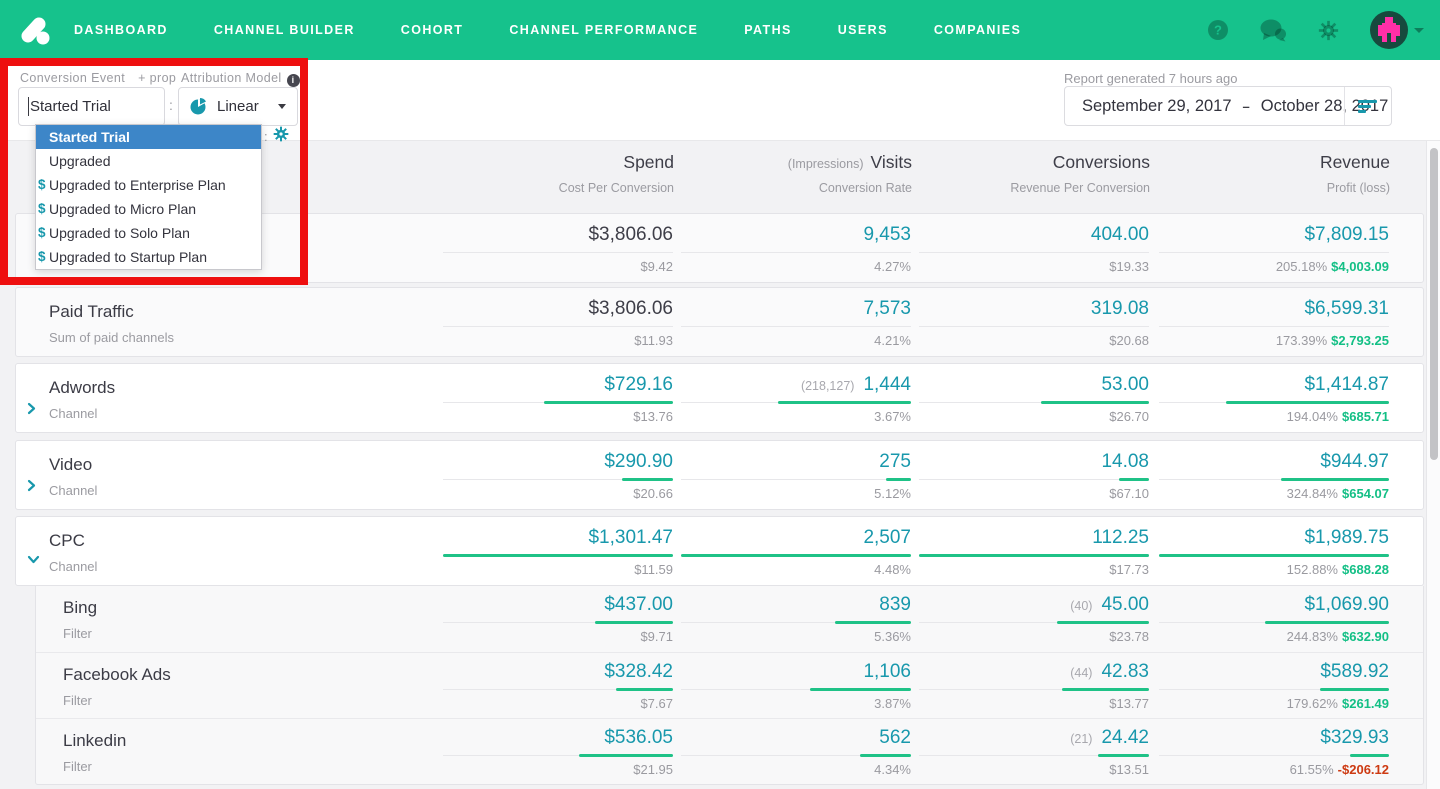  Describe the element at coordinates (1328, 30) in the screenshot. I see `settings-gear-icon` at that location.